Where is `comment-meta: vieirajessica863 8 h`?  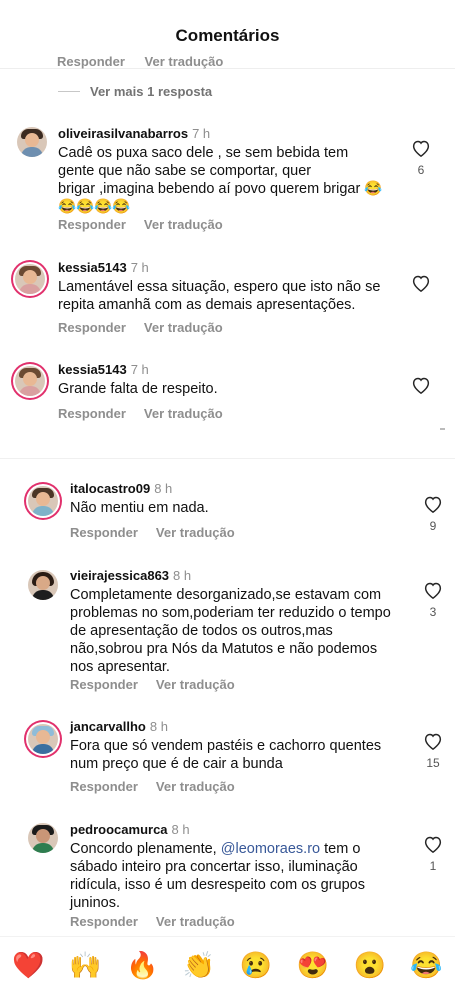
comment-meta: vieirajessica863 8 h is located at coordinates (130, 575).